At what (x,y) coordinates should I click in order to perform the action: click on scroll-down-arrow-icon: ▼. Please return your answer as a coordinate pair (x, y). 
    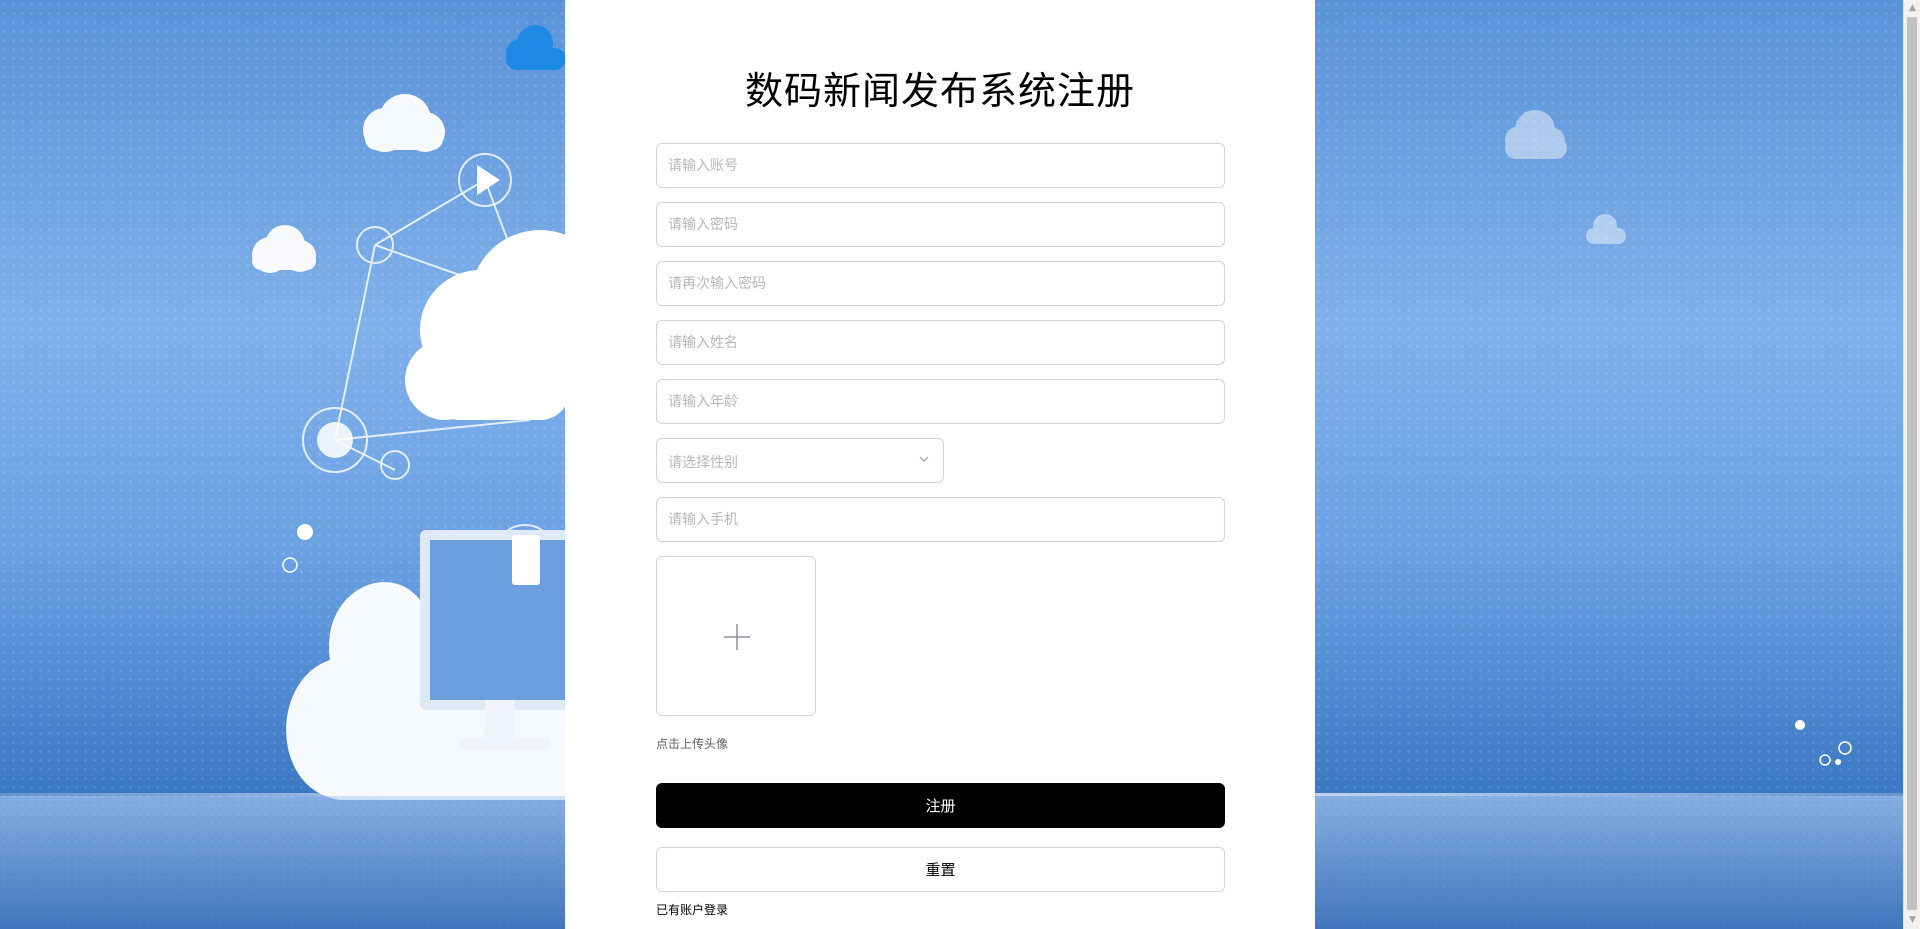
    Looking at the image, I should click on (1912, 920).